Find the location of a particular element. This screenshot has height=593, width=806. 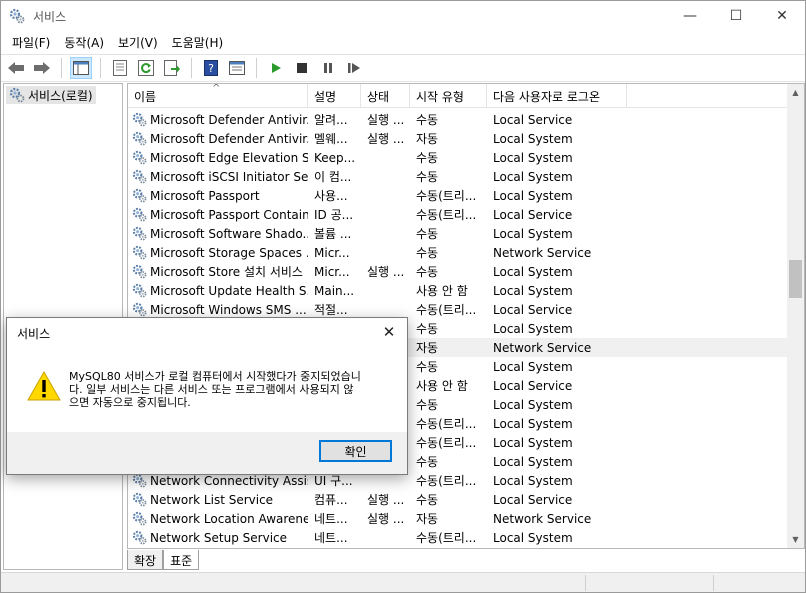

service-log-on-as-text: Network Service is located at coordinates (542, 347).